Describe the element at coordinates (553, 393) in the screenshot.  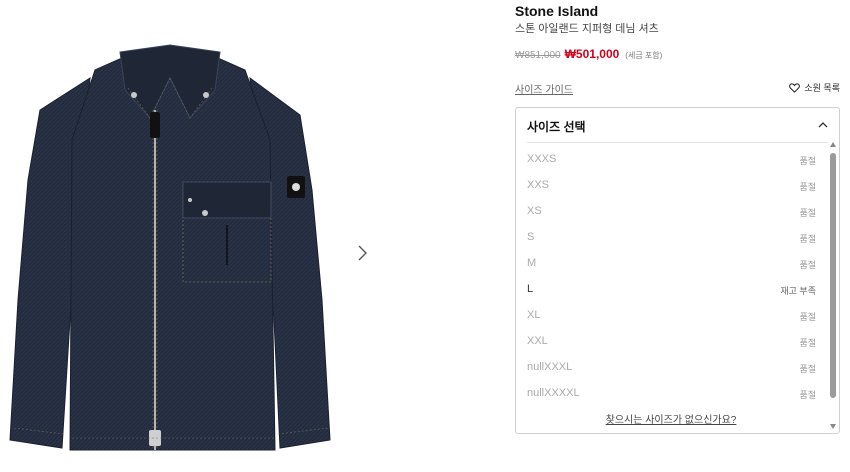
I see `size-label: nullXXXXL` at that location.